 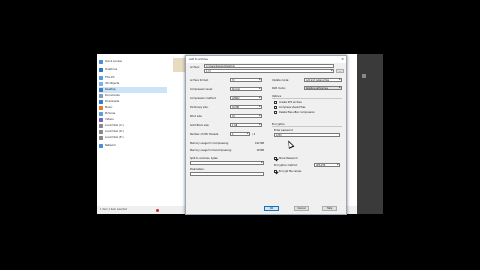 I want to click on dialog-title: Add to archive, so click(x=198, y=59).